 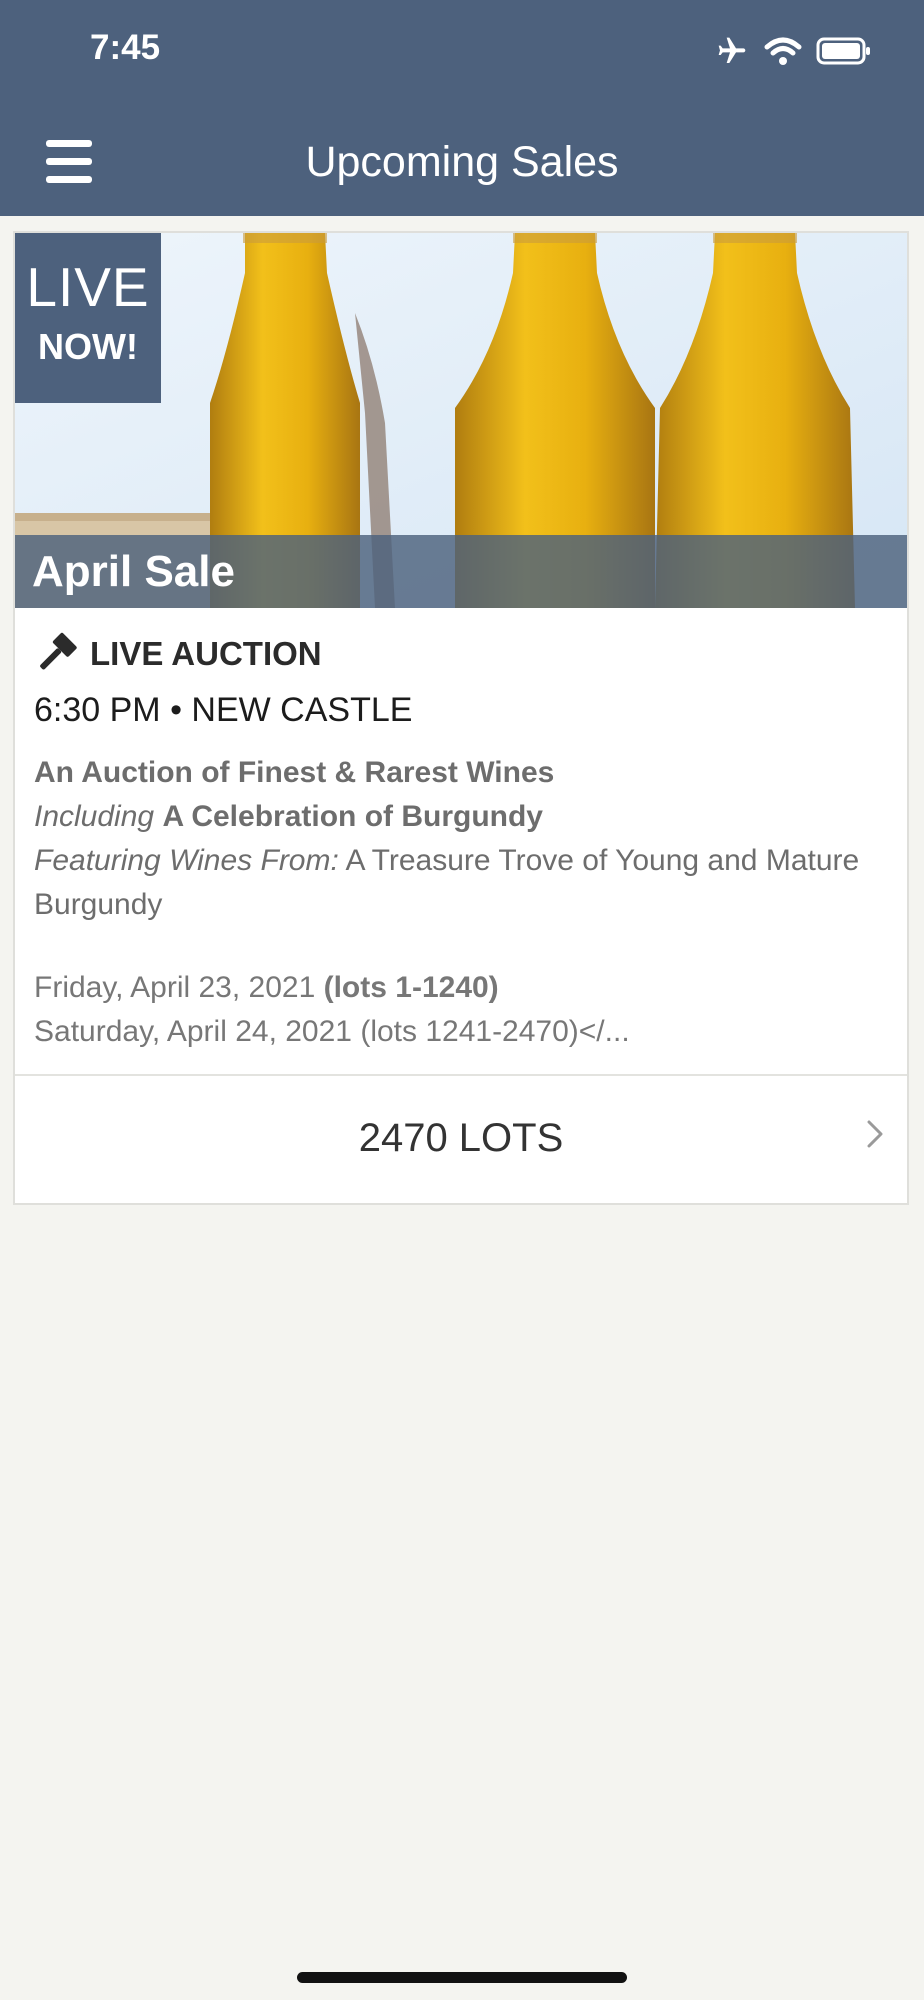 I want to click on view-lots-button: 2470 LOTS, so click(x=461, y=1140).